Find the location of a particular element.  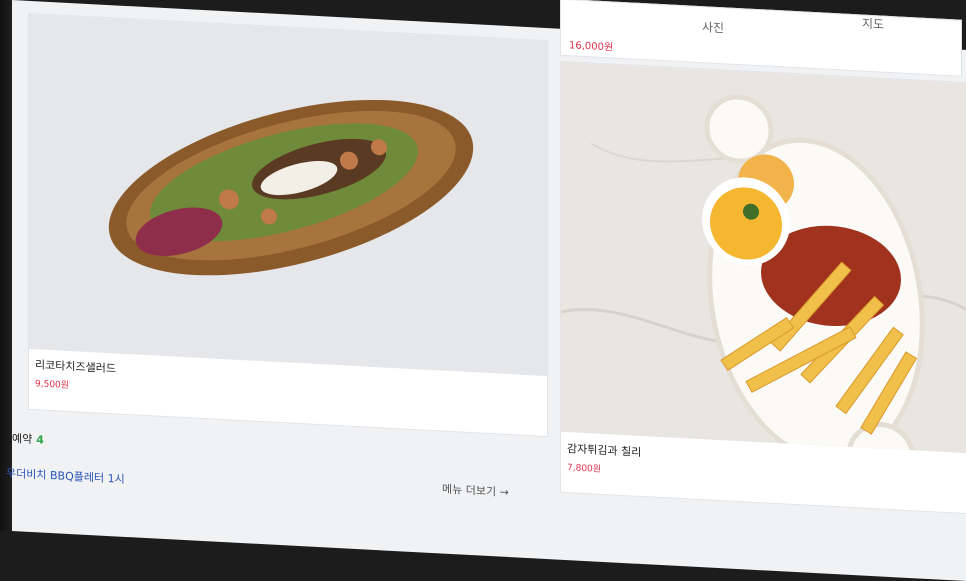

more-menu-button: 메뉴 더보기 → is located at coordinates (475, 491).